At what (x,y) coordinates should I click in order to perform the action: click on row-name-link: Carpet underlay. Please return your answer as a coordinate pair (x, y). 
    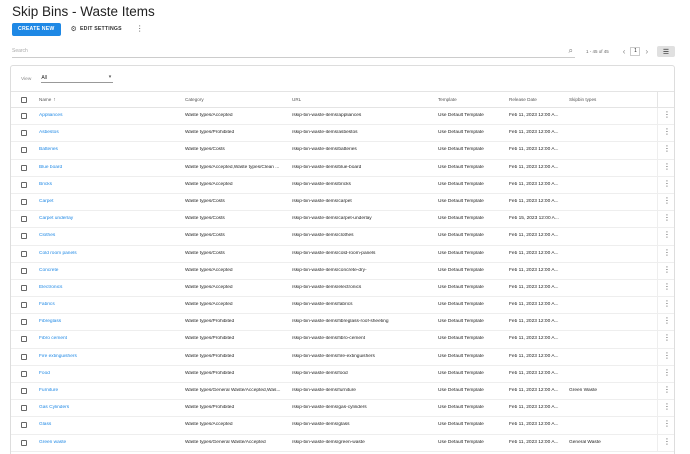
    Looking at the image, I should click on (109, 218).